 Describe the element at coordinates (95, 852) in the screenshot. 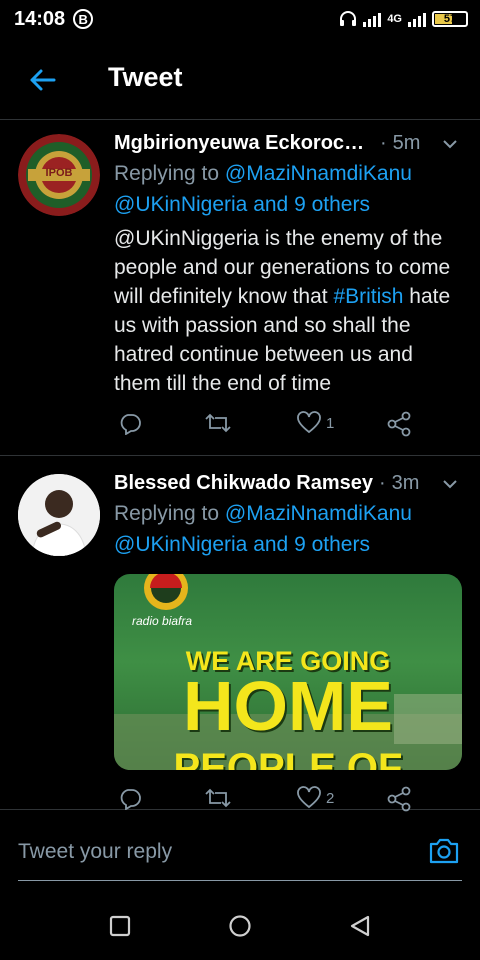

I see `reply-input: Tweet your reply` at that location.